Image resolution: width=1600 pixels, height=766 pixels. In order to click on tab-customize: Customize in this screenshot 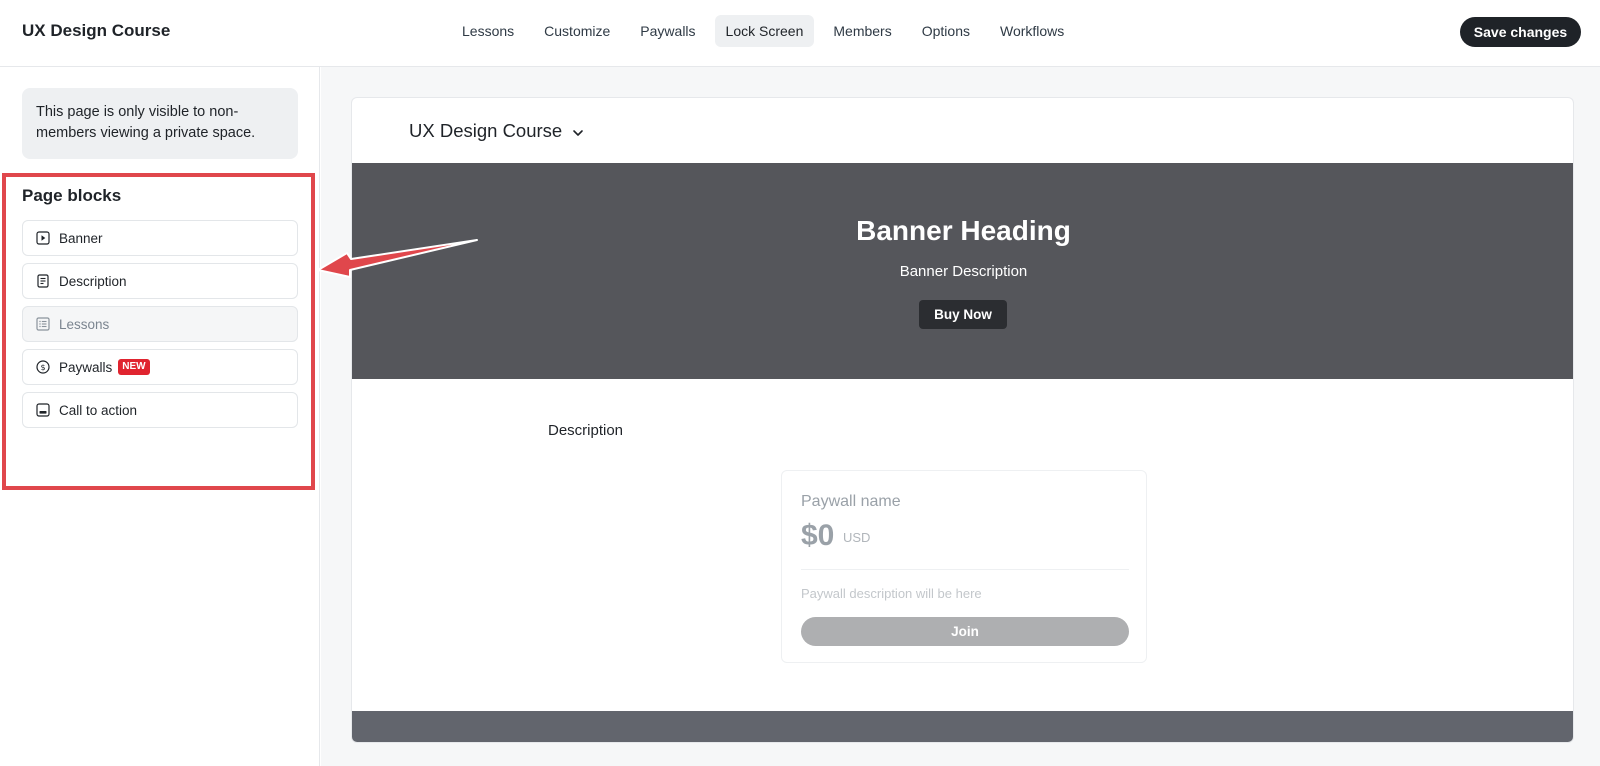, I will do `click(577, 31)`.